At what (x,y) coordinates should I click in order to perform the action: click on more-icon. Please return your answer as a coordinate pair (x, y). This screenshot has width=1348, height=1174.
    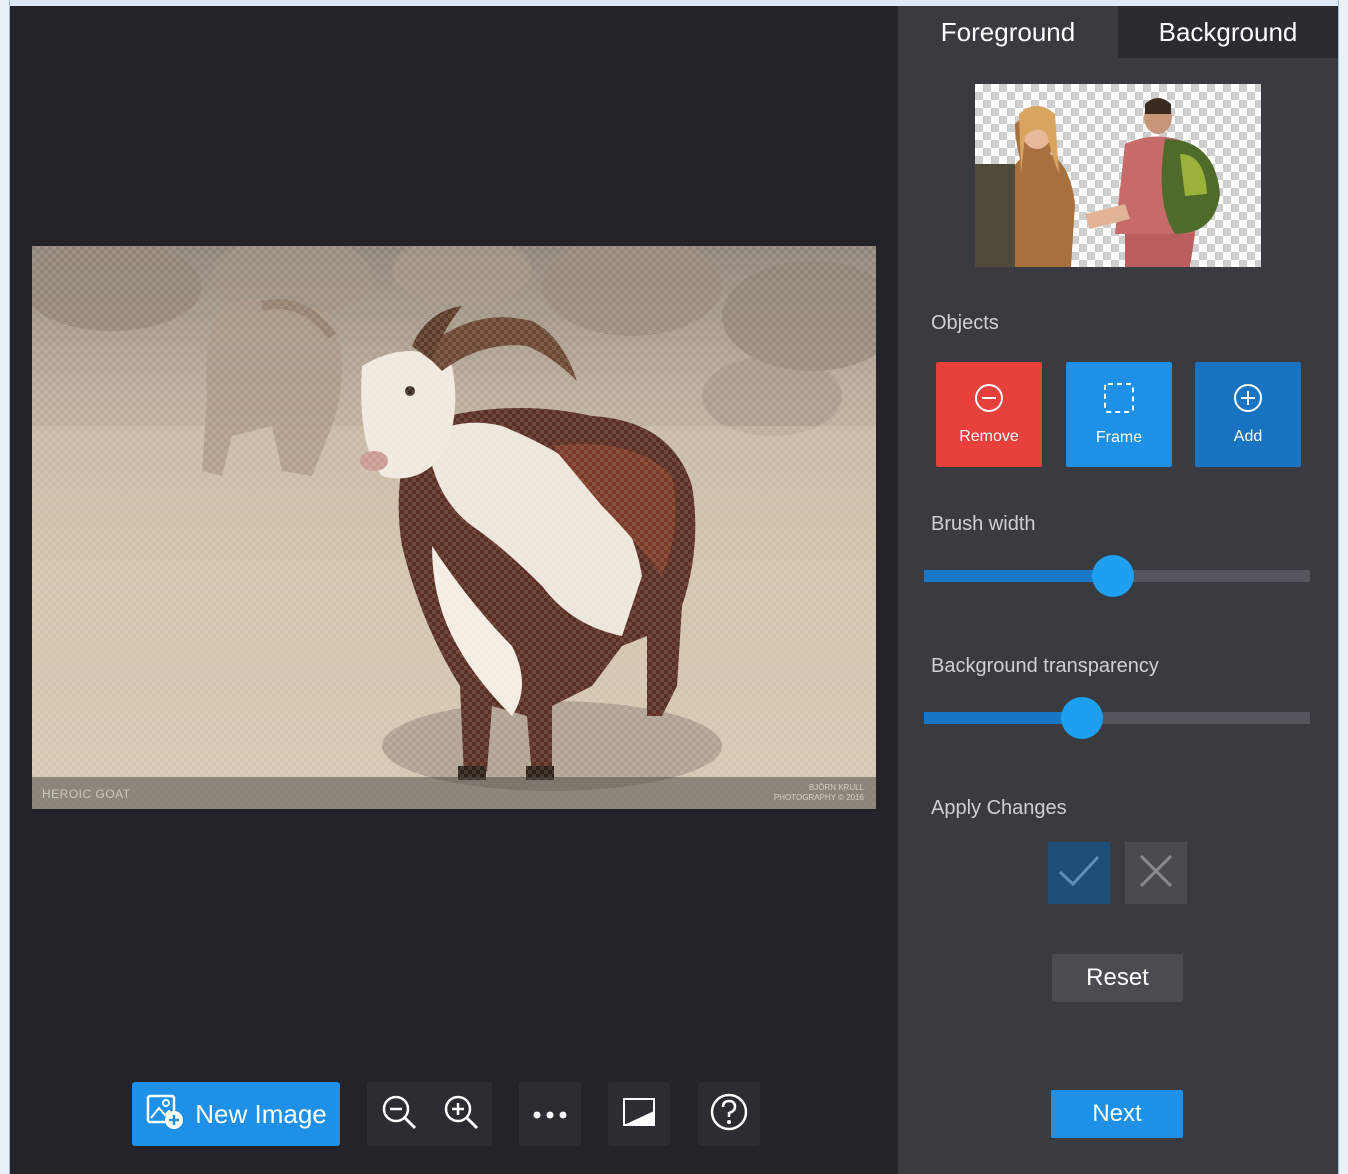
    Looking at the image, I should click on (550, 1114).